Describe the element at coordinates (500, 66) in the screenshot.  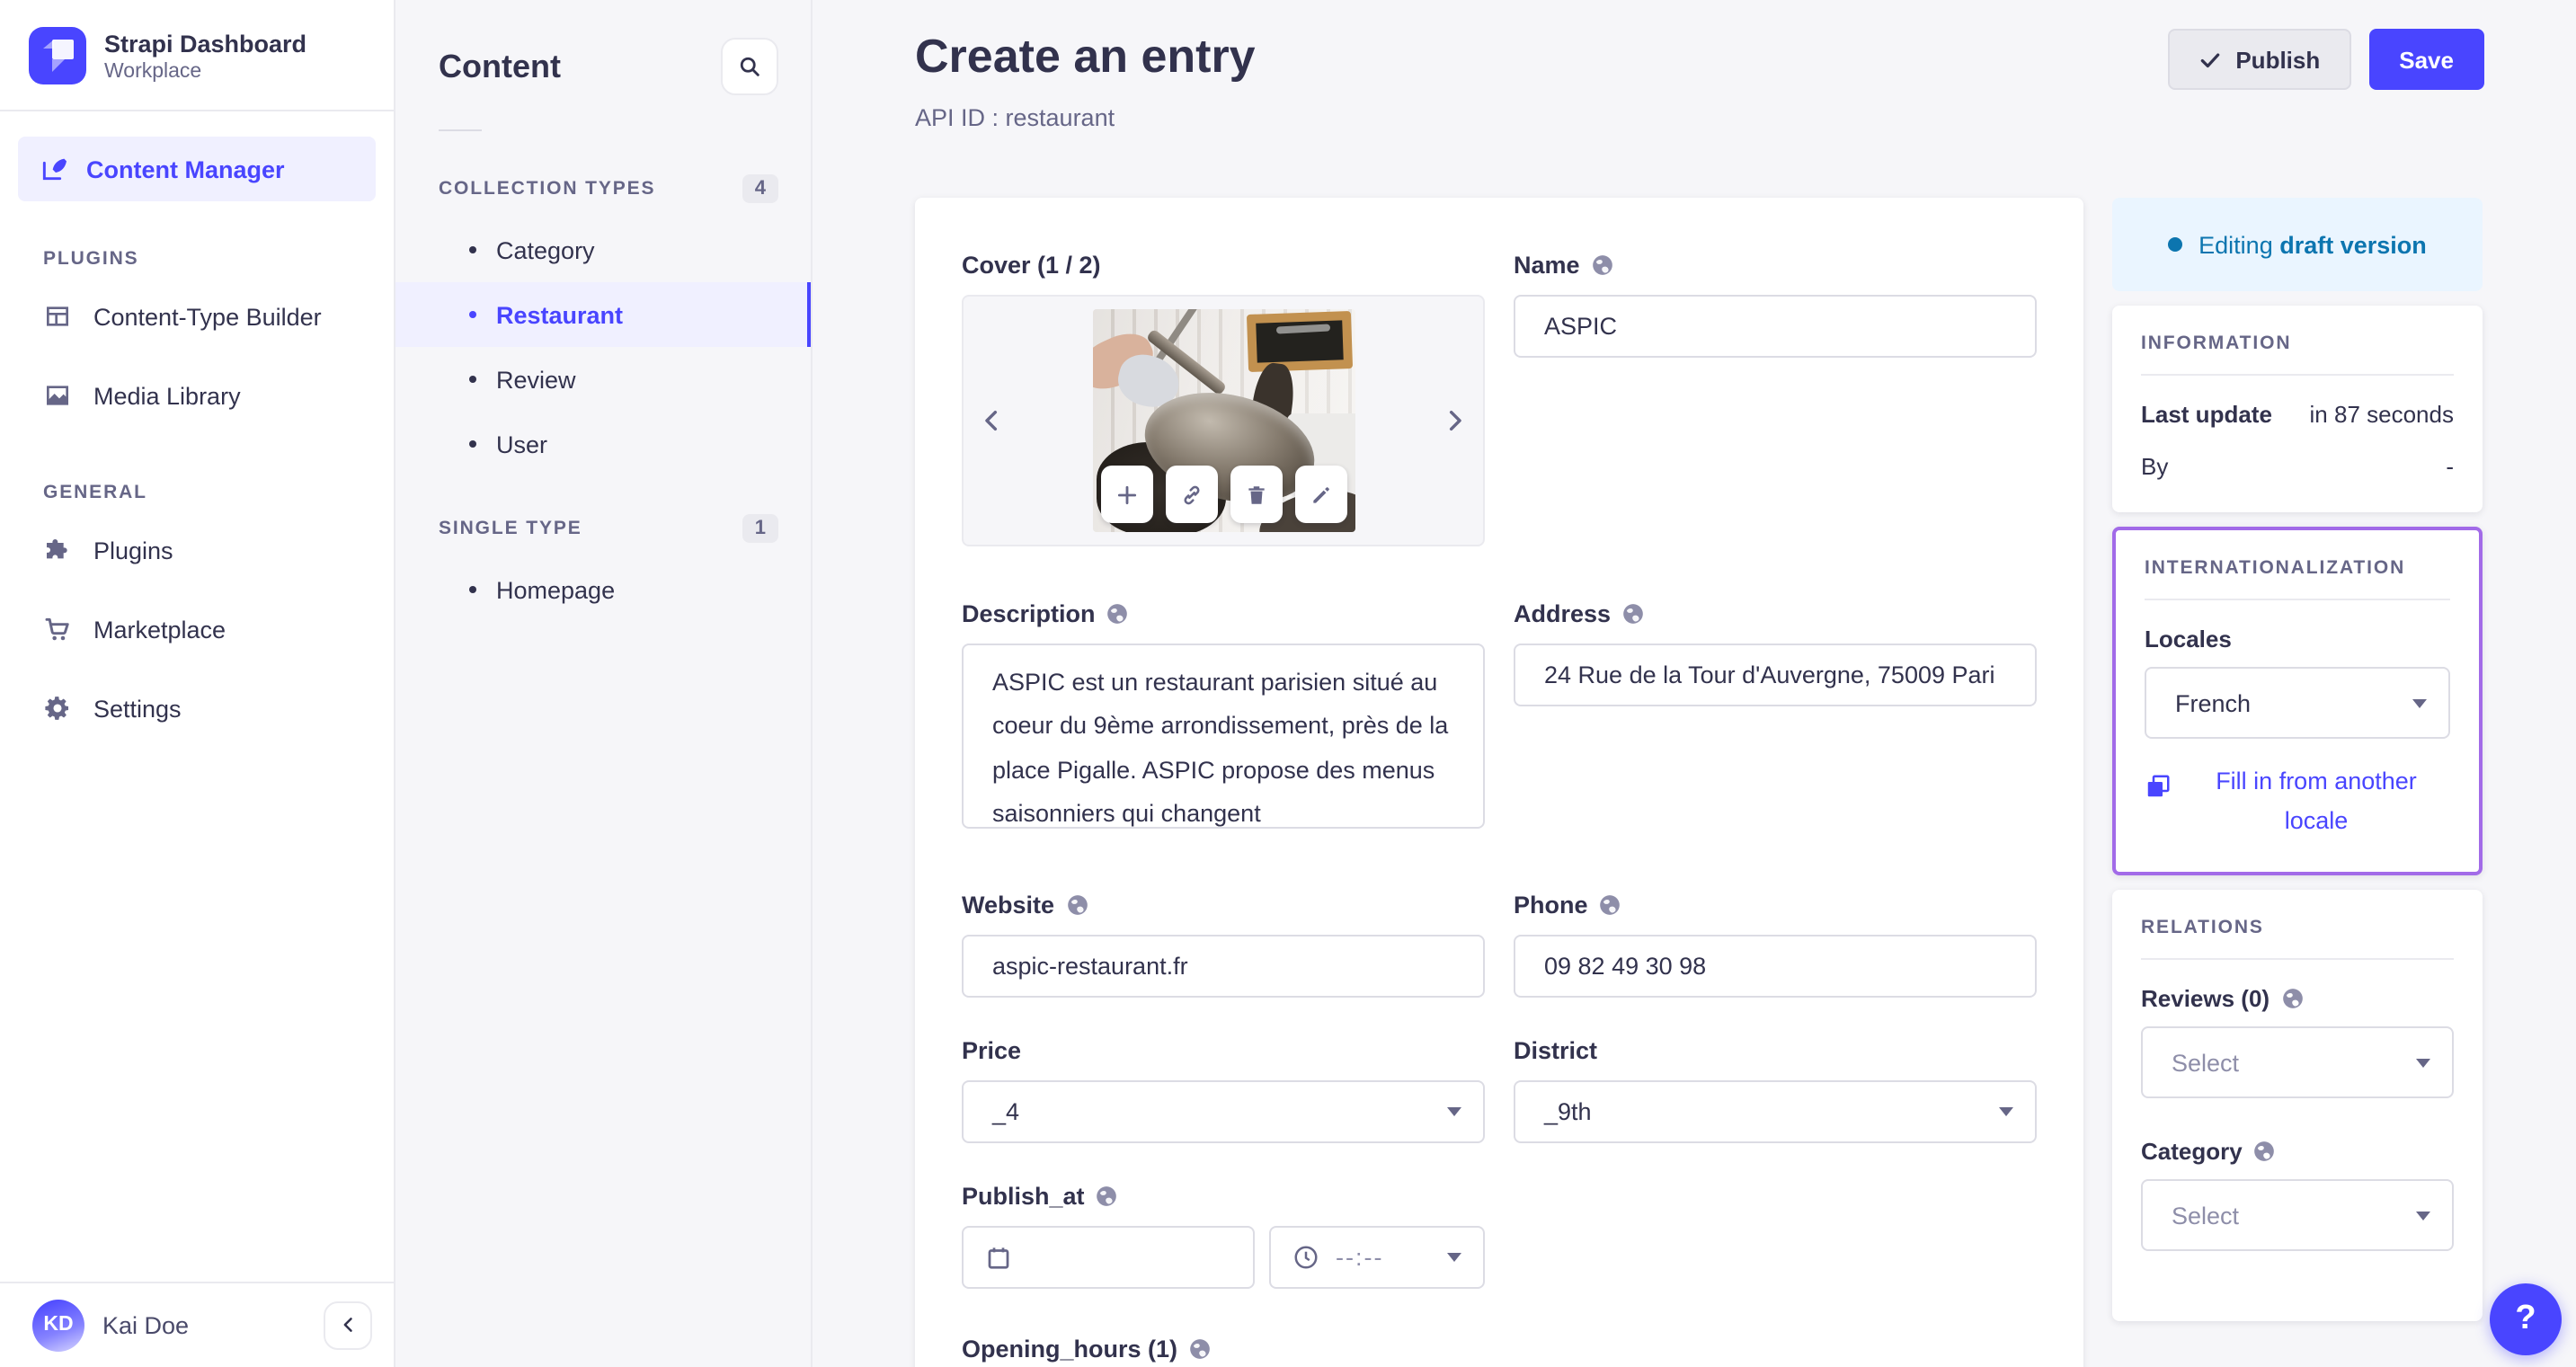
I see `subnav-title: Content` at that location.